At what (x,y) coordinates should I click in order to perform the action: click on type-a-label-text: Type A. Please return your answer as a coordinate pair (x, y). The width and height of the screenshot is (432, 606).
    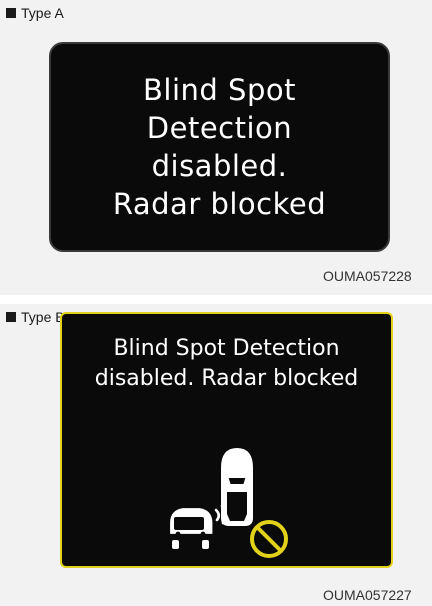
    Looking at the image, I should click on (42, 13).